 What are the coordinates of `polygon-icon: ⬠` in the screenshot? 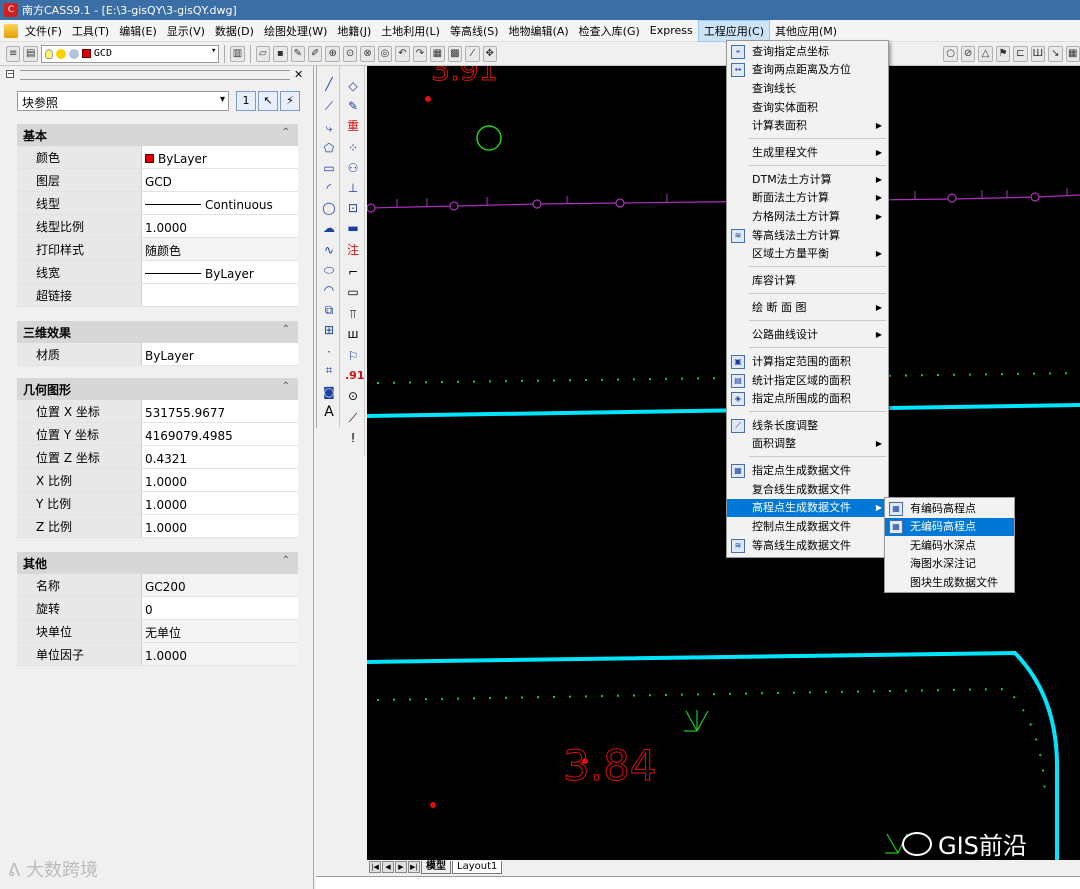 It's located at (329, 148).